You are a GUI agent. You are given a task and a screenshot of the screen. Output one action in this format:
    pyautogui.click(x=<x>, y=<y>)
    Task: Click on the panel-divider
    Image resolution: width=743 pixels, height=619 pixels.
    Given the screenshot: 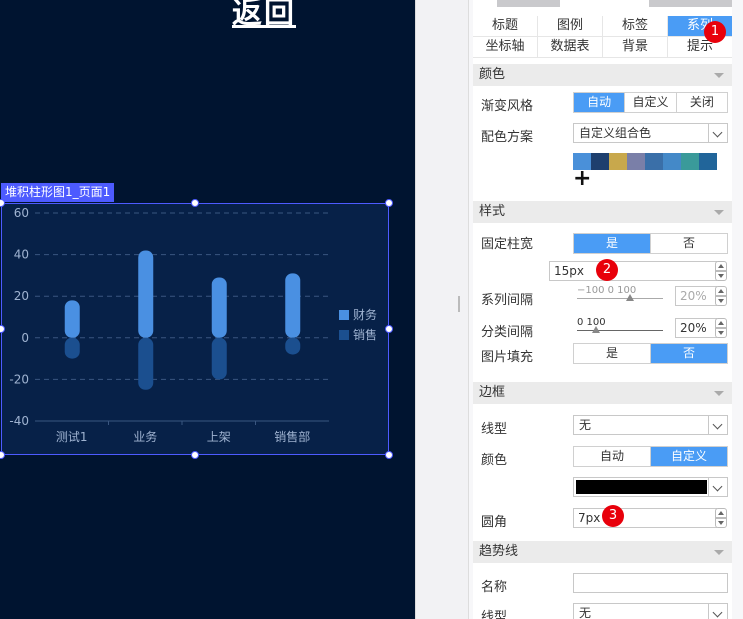 What is the action you would take?
    pyautogui.click(x=441, y=309)
    